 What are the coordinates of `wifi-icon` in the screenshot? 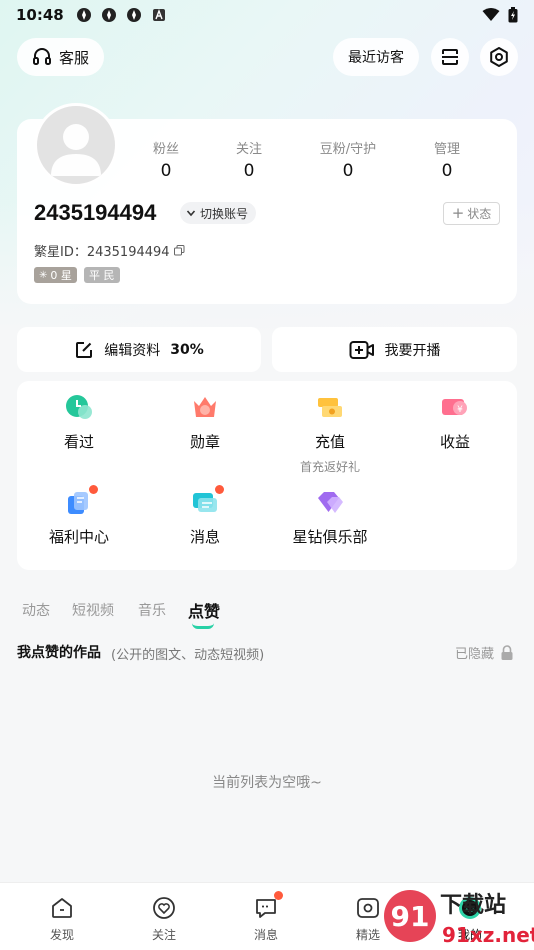 It's located at (491, 14).